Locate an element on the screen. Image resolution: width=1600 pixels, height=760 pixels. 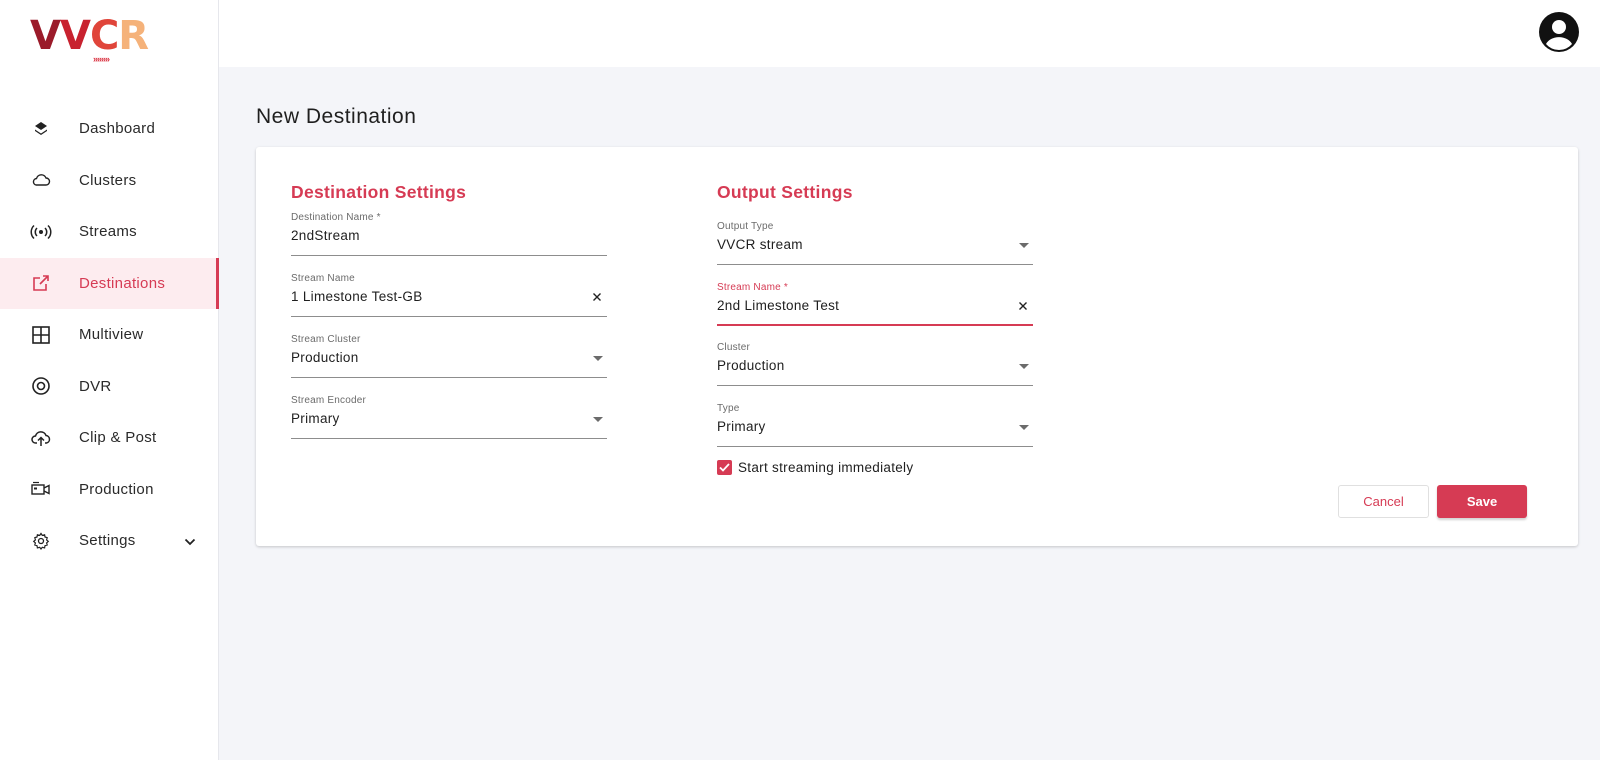
stream-encoder-select: Stream Encoder Primary is located at coordinates (449, 417).